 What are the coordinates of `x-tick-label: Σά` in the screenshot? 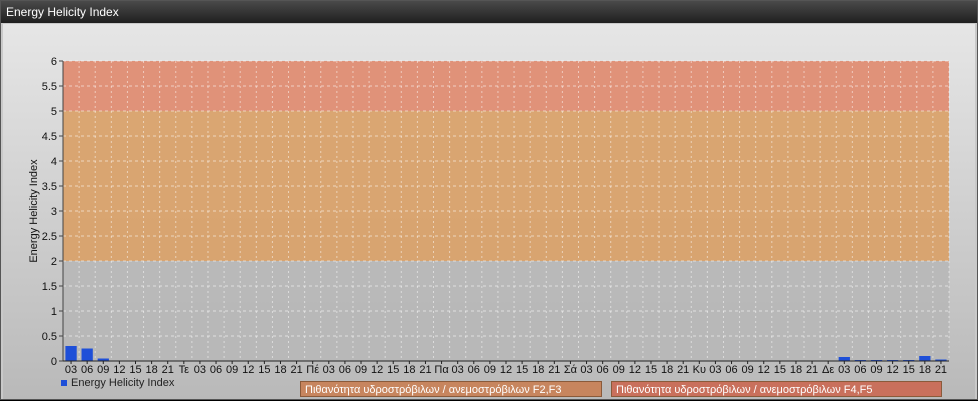 It's located at (571, 370).